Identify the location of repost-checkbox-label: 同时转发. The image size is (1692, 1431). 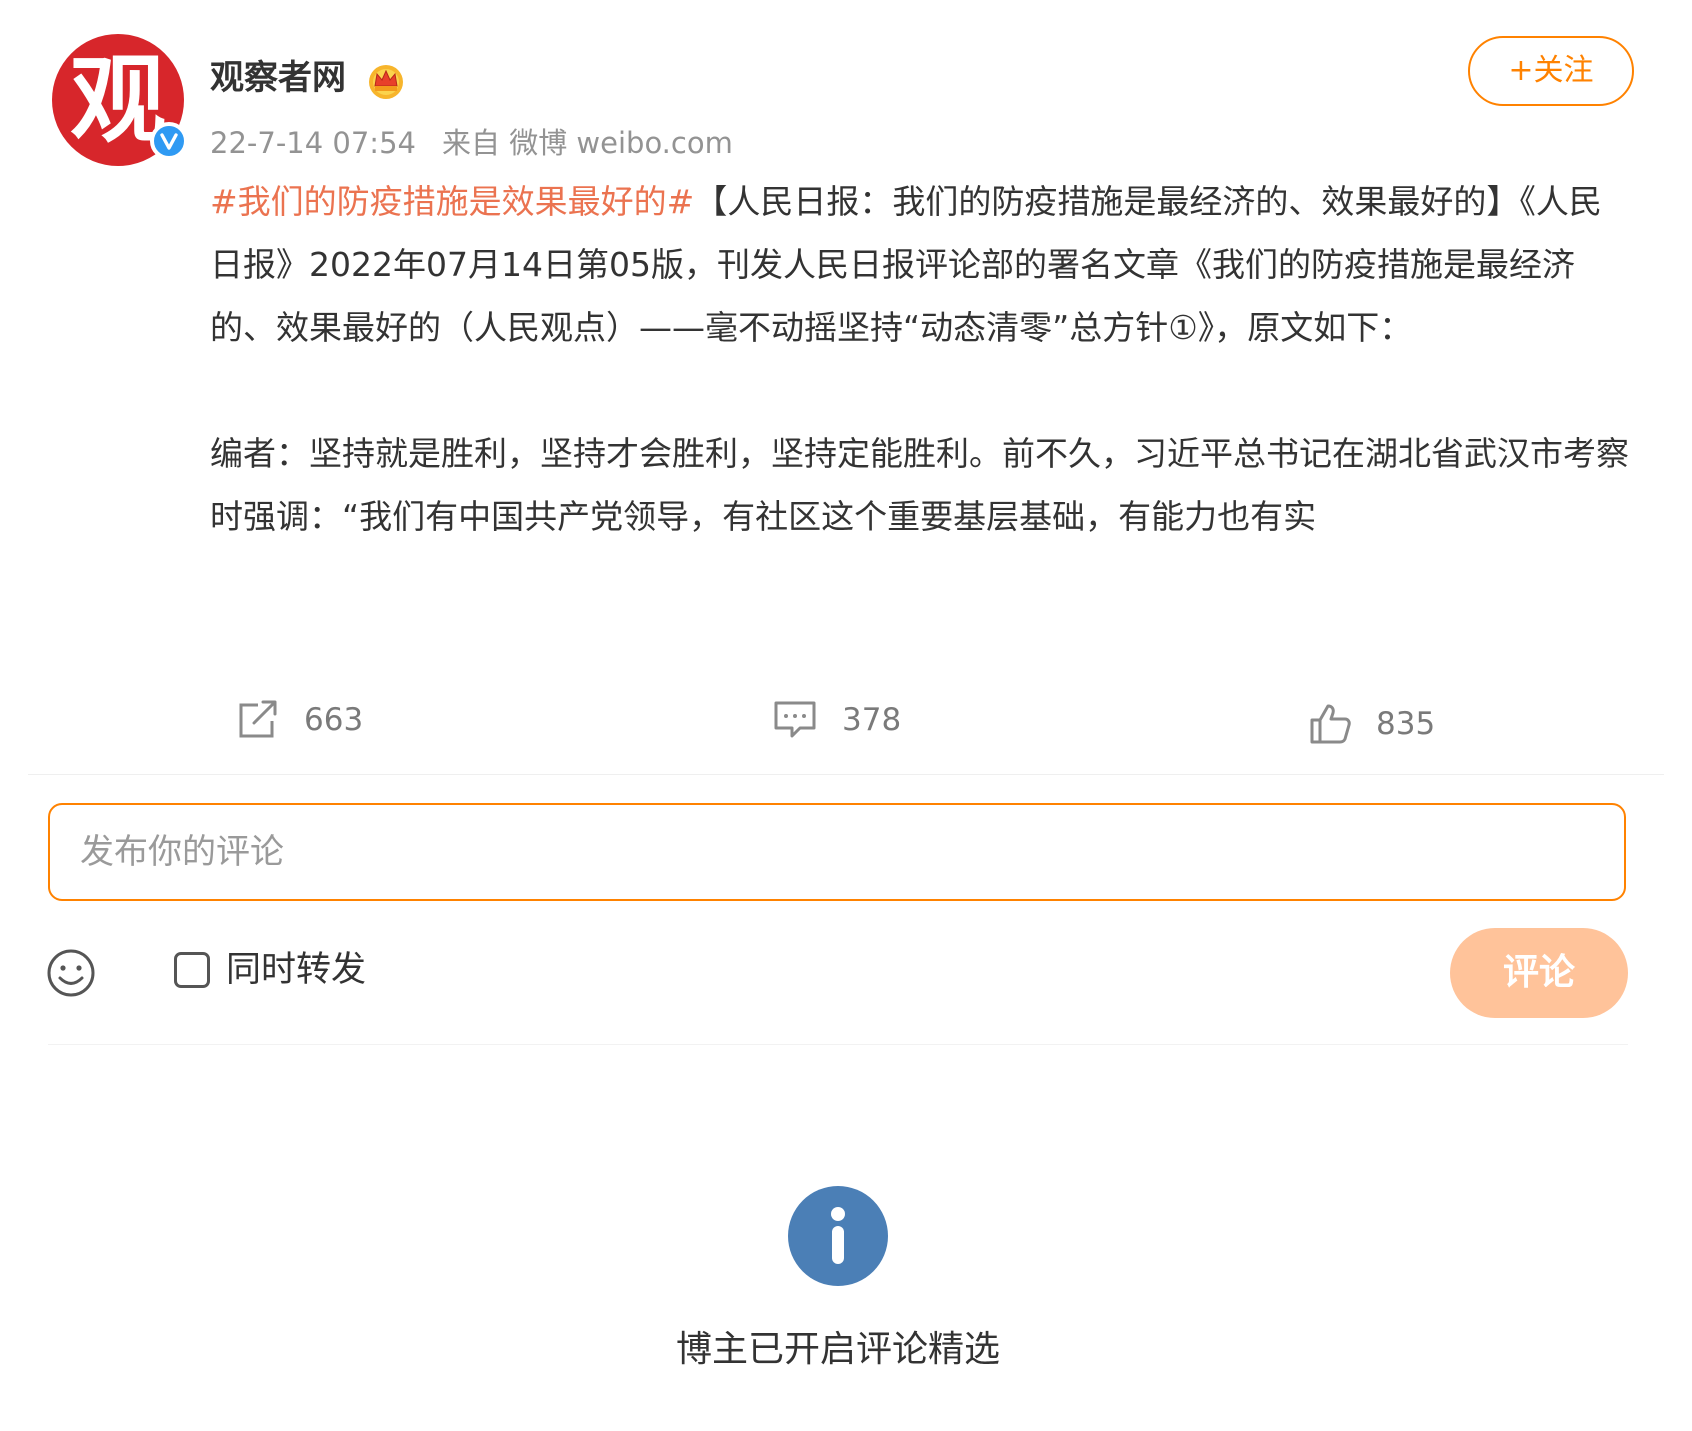
(296, 970).